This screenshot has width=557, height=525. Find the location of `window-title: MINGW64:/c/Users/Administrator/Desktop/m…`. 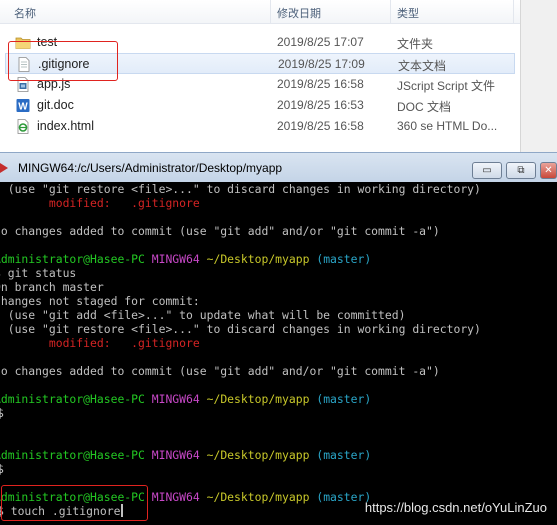

window-title: MINGW64:/c/Users/Administrator/Desktop/m… is located at coordinates (150, 168).